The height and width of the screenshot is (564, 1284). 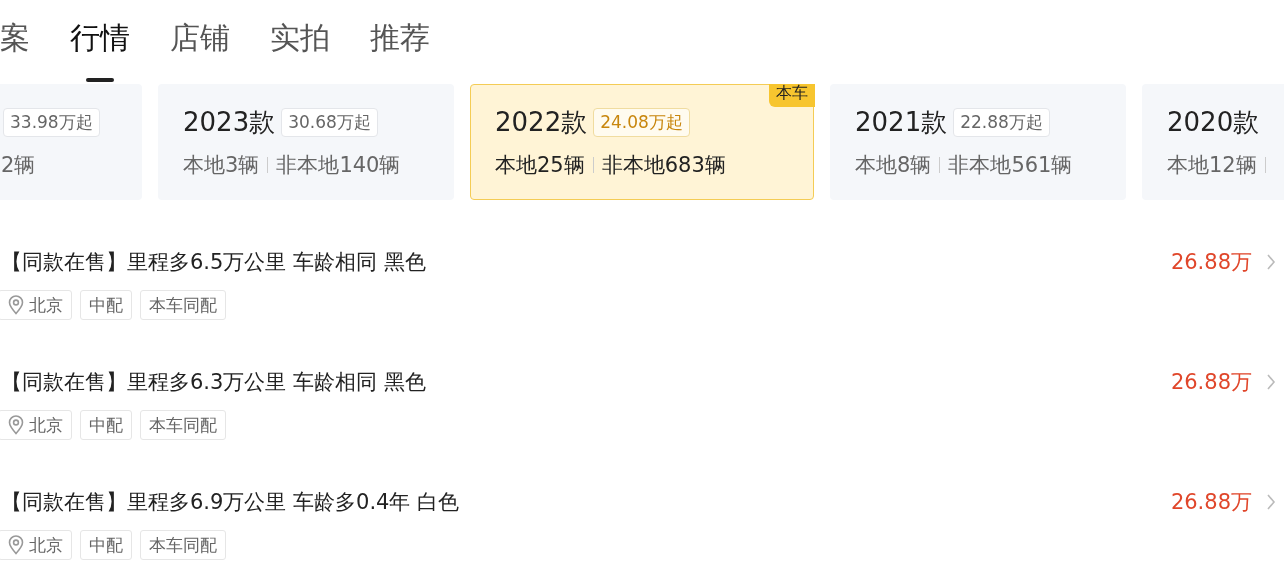 I want to click on starting-price: 24.08万起, so click(x=641, y=122).